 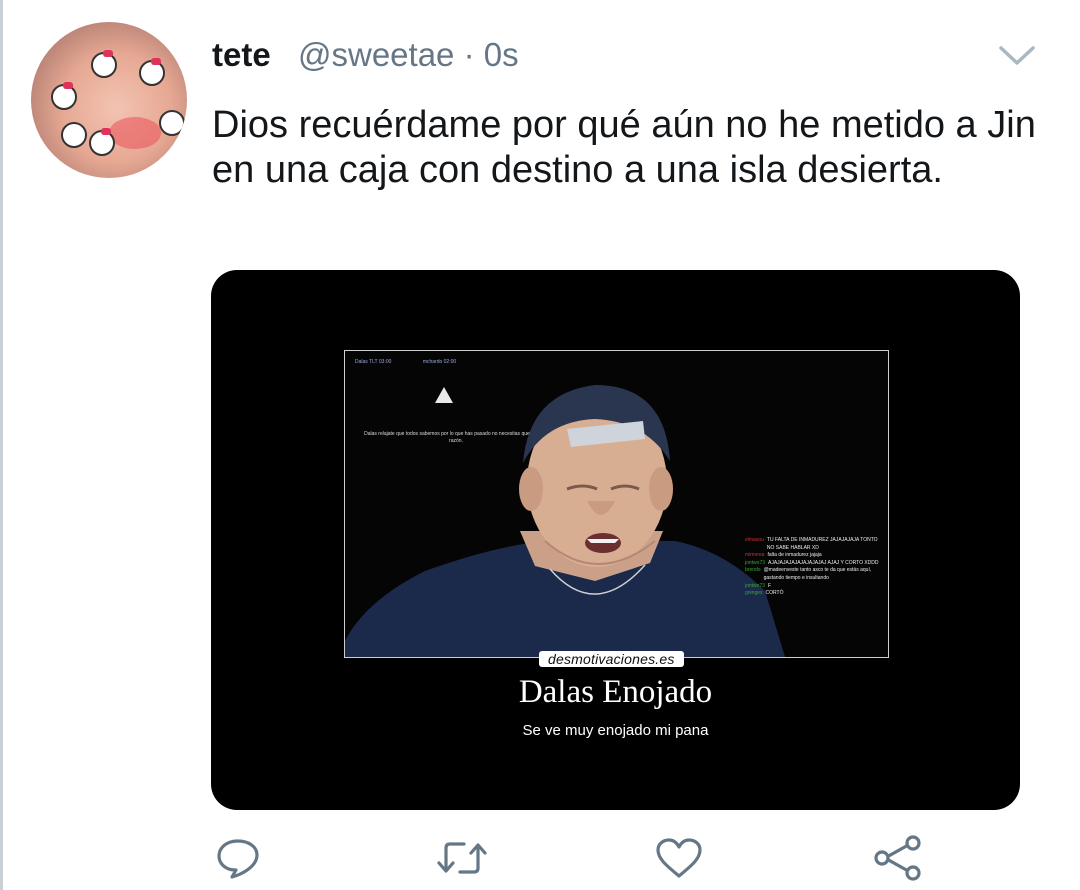 I want to click on chevron-down-icon, so click(x=1017, y=55).